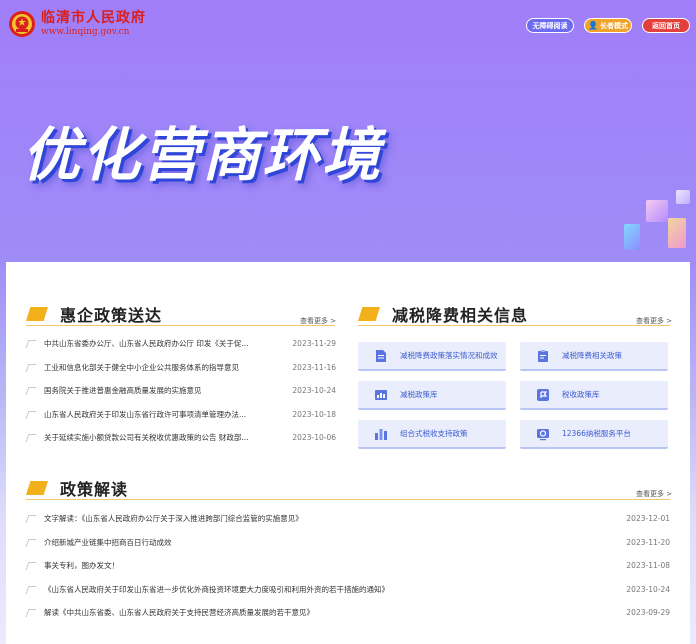 The image size is (696, 644). Describe the element at coordinates (581, 394) in the screenshot. I see `card-label: 税收政策库` at that location.